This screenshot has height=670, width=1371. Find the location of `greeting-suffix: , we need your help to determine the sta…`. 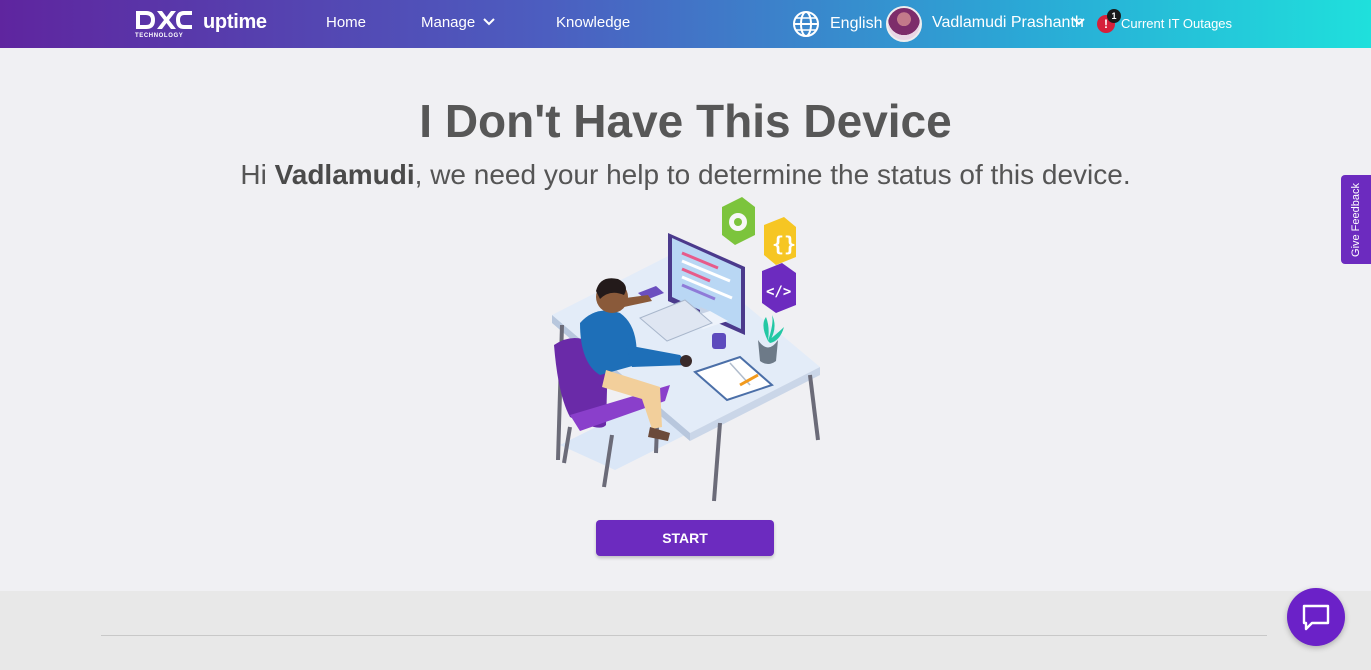

greeting-suffix: , we need your help to determine the sta… is located at coordinates (772, 174).